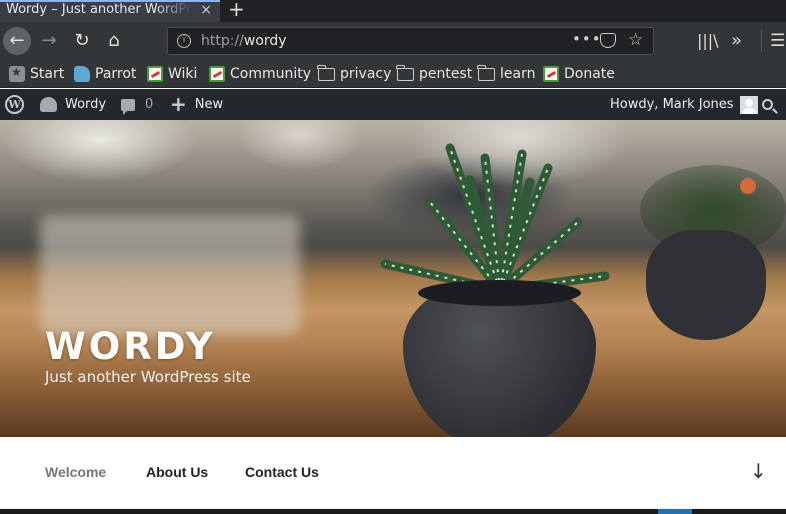 Image resolution: width=786 pixels, height=514 pixels. Describe the element at coordinates (589, 74) in the screenshot. I see `bookmark-label: Donate` at that location.